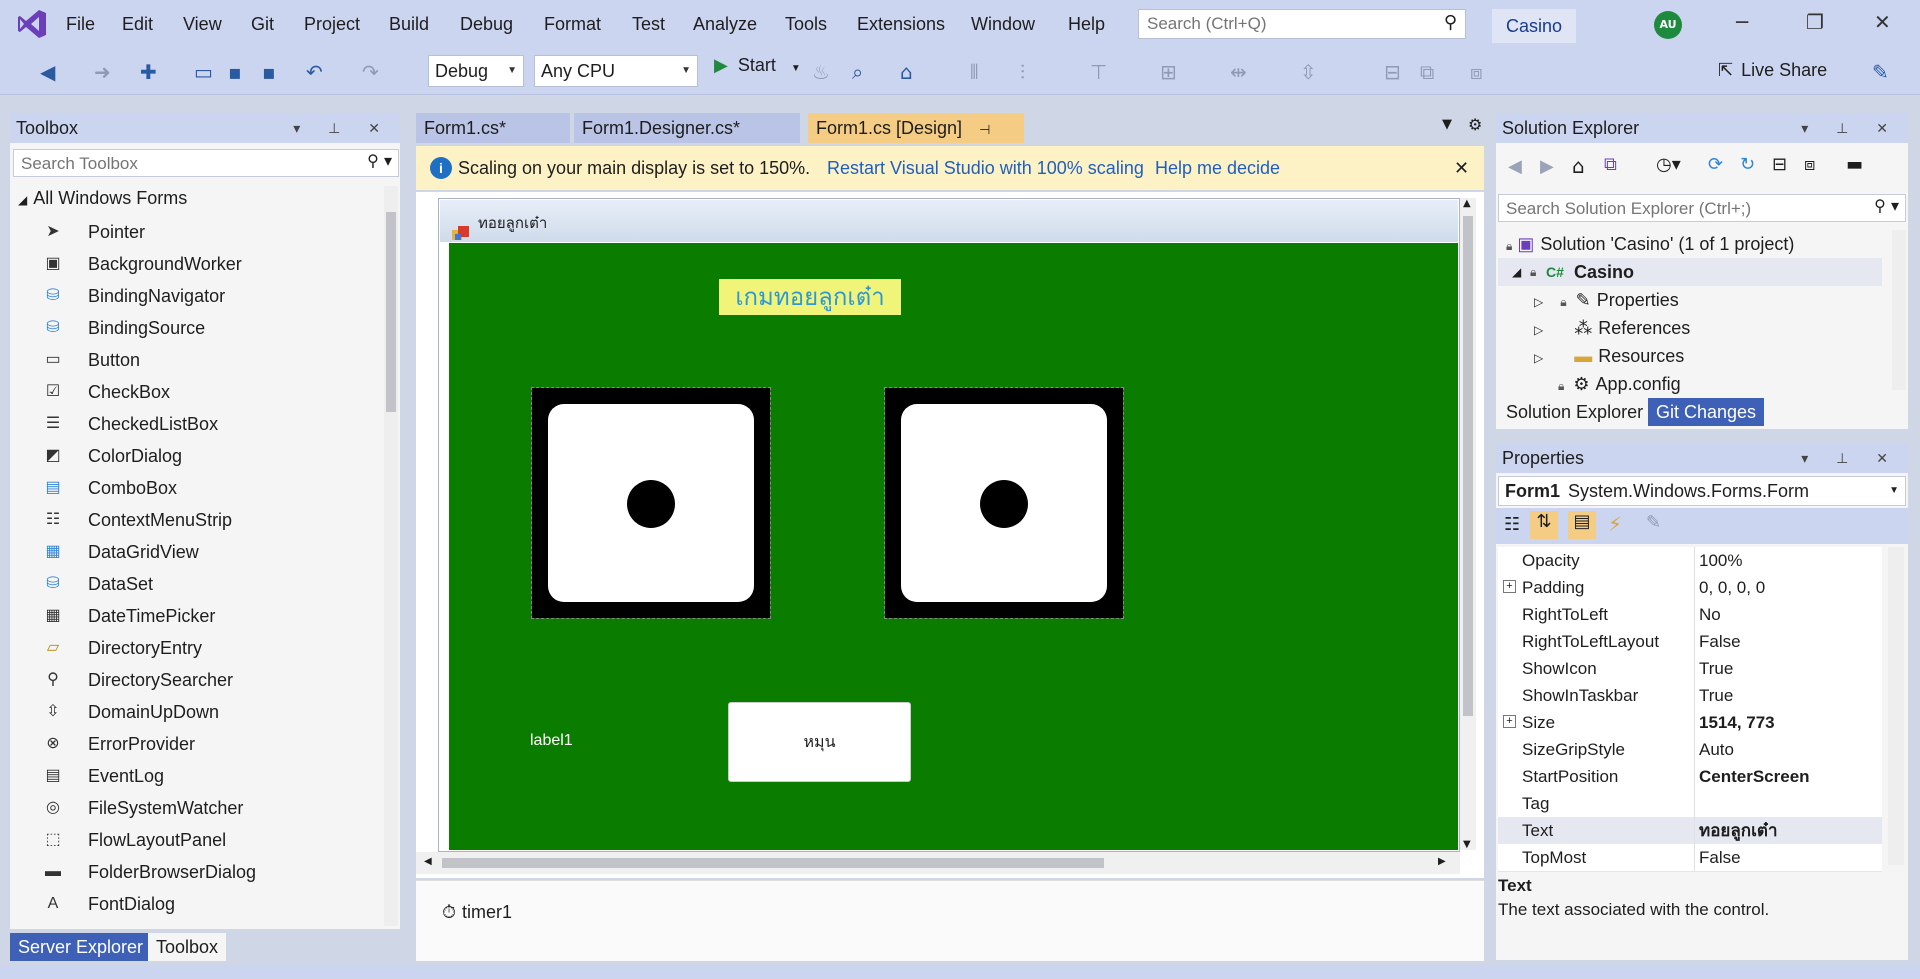 This screenshot has height=979, width=1920. What do you see at coordinates (1003, 24) in the screenshot?
I see `menu-window: Window` at bounding box center [1003, 24].